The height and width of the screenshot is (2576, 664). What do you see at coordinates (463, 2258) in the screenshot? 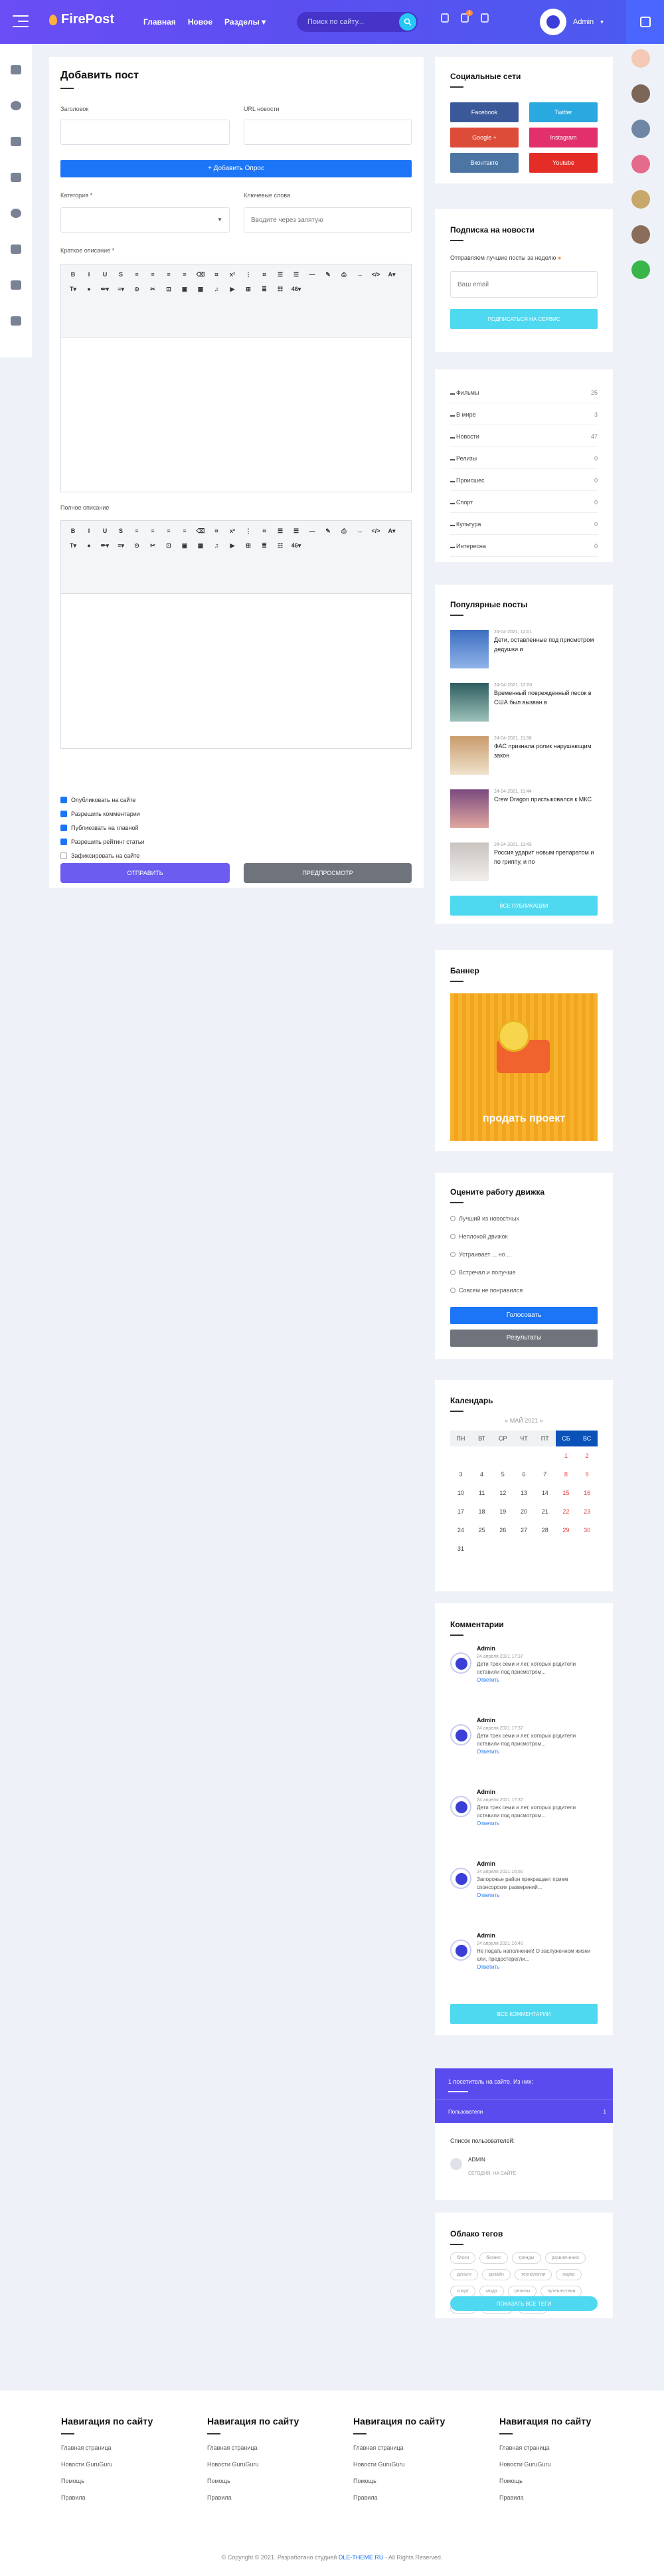
I see `tag-item: блоги` at bounding box center [463, 2258].